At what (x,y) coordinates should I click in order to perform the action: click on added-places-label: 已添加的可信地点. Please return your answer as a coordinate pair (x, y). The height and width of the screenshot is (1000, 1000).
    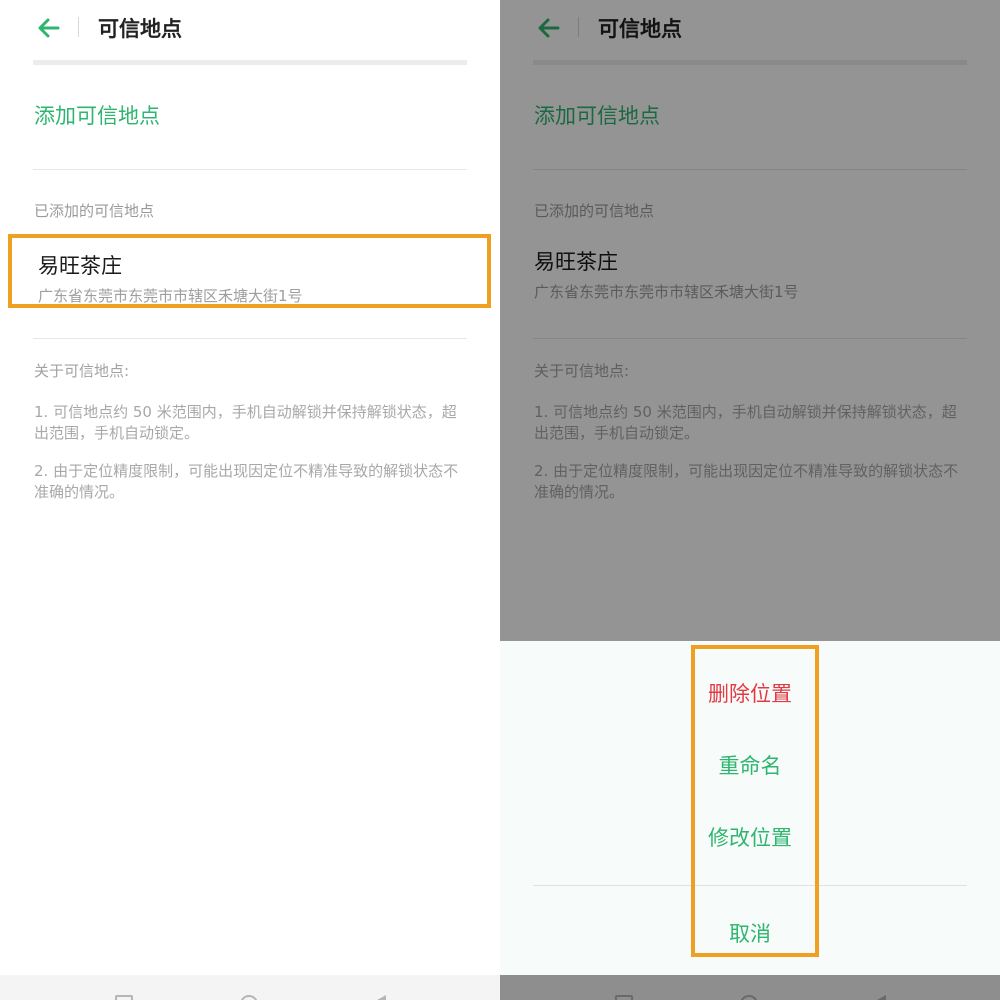
    Looking at the image, I should click on (94, 211).